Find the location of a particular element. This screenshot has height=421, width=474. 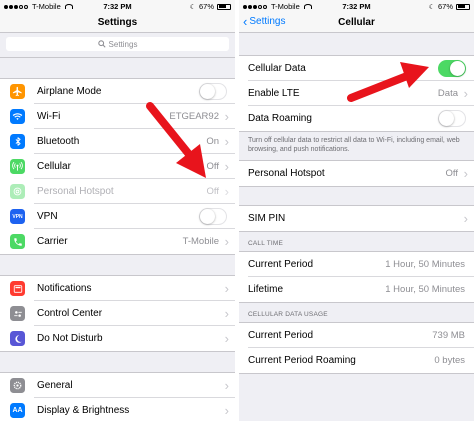

row-usage-roaming: Current Period Roaming 0 bytes is located at coordinates (356, 360).